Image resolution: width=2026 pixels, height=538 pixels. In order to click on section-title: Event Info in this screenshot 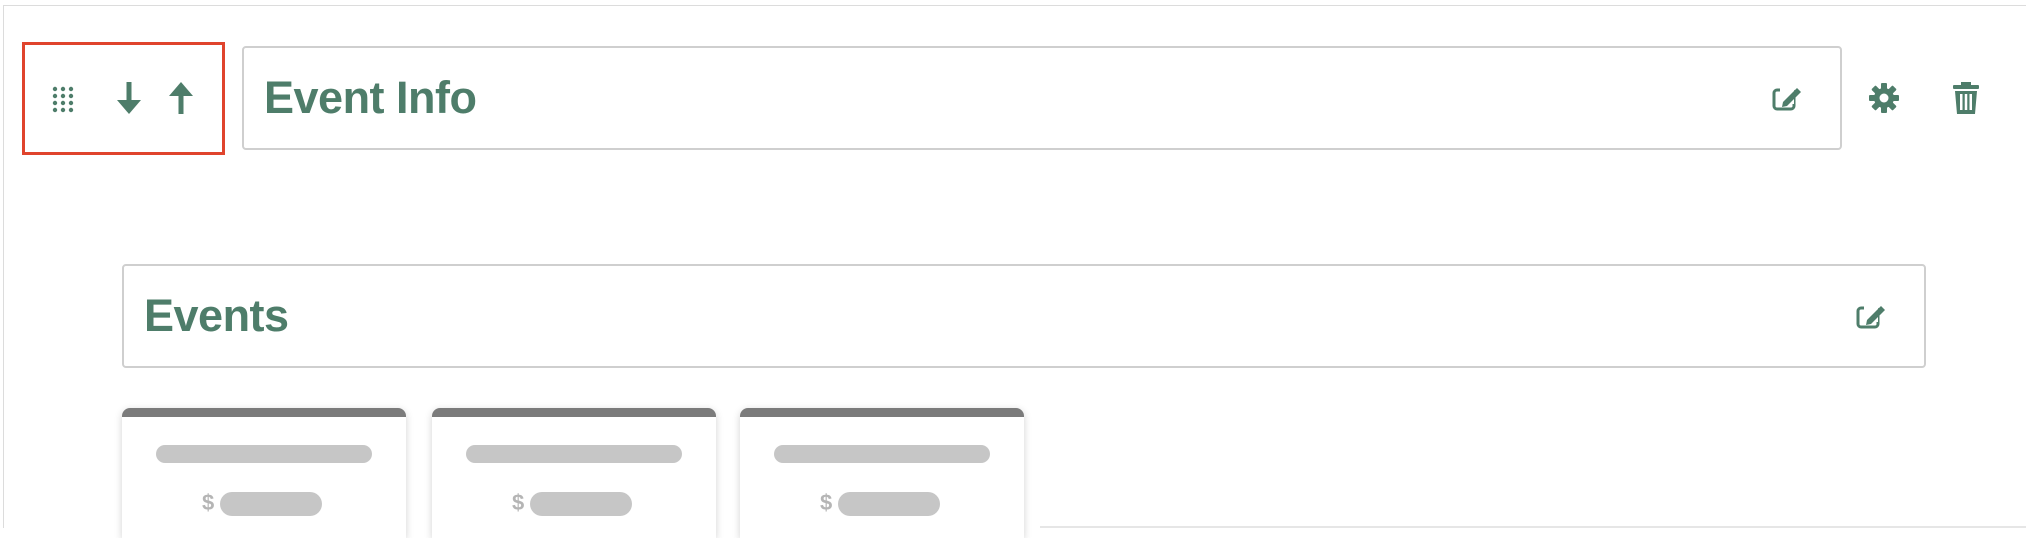, I will do `click(370, 97)`.